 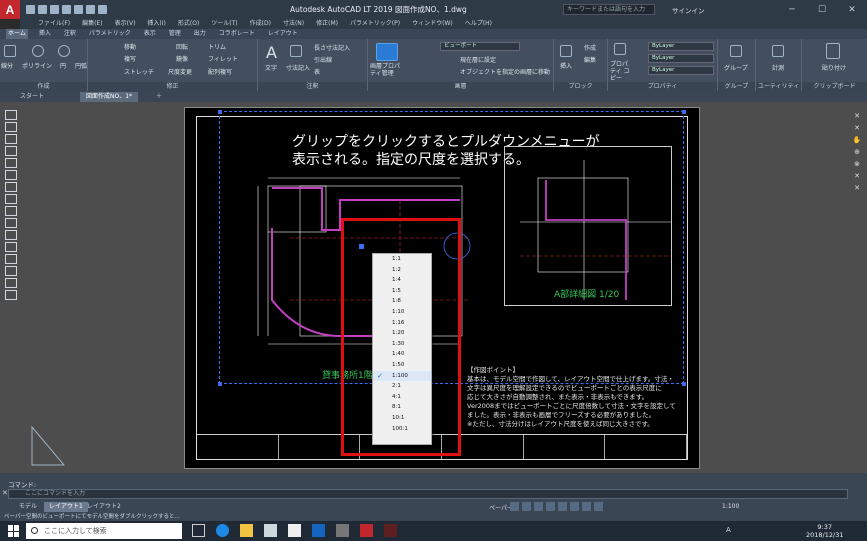 I want to click on mail-icon, so click(x=270, y=530).